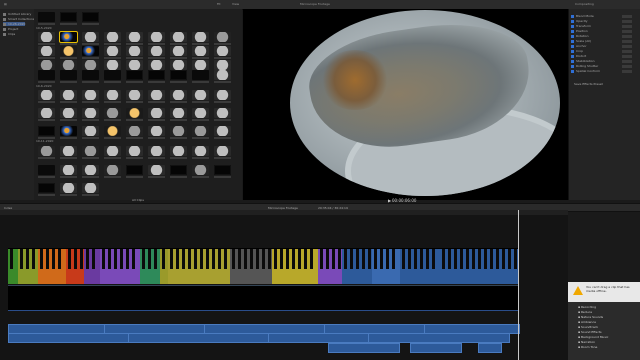  I want to click on notification-row: ▪ Sound Effects, so click(590, 332).